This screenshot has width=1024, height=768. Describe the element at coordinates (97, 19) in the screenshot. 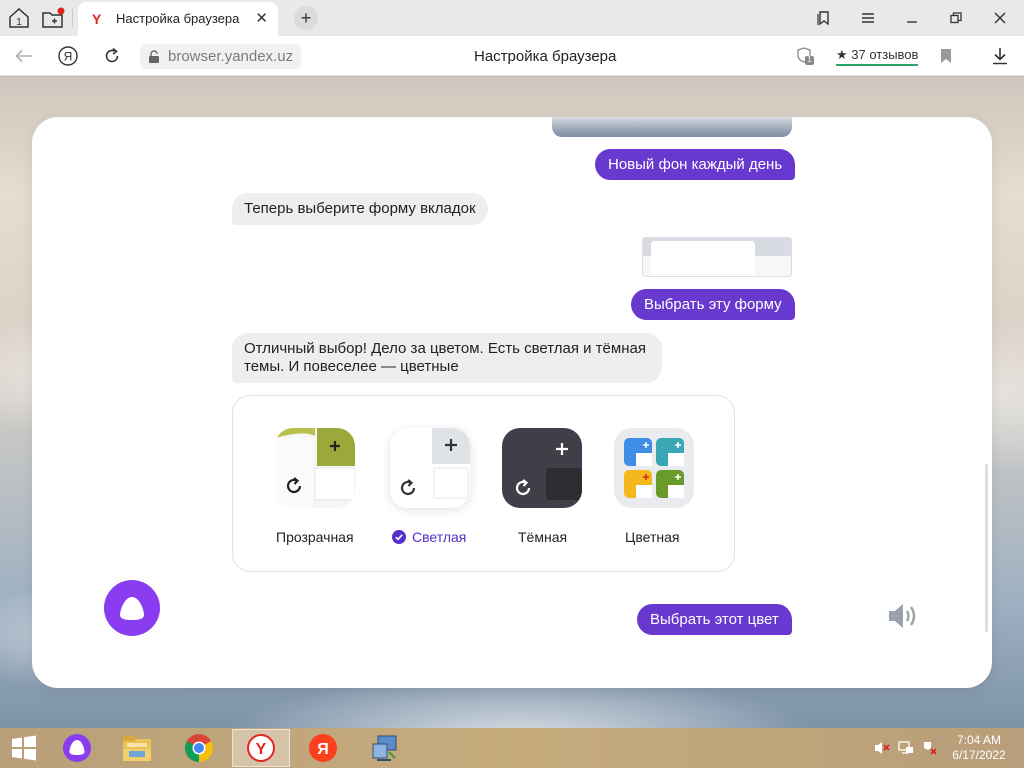

I see `yandex-favicon-icon: Y` at that location.